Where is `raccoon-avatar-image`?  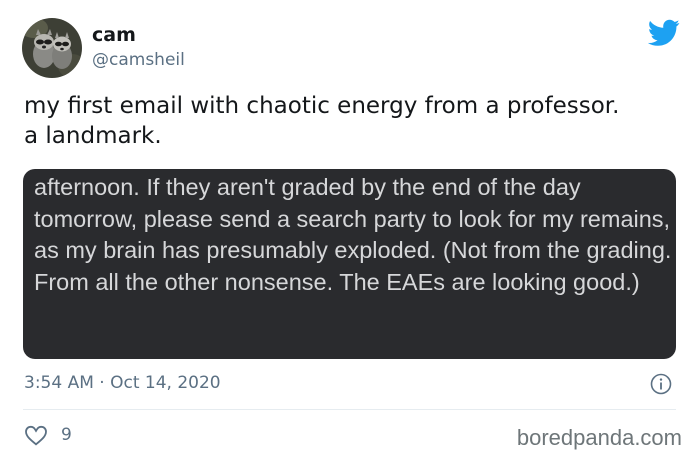 raccoon-avatar-image is located at coordinates (52, 48).